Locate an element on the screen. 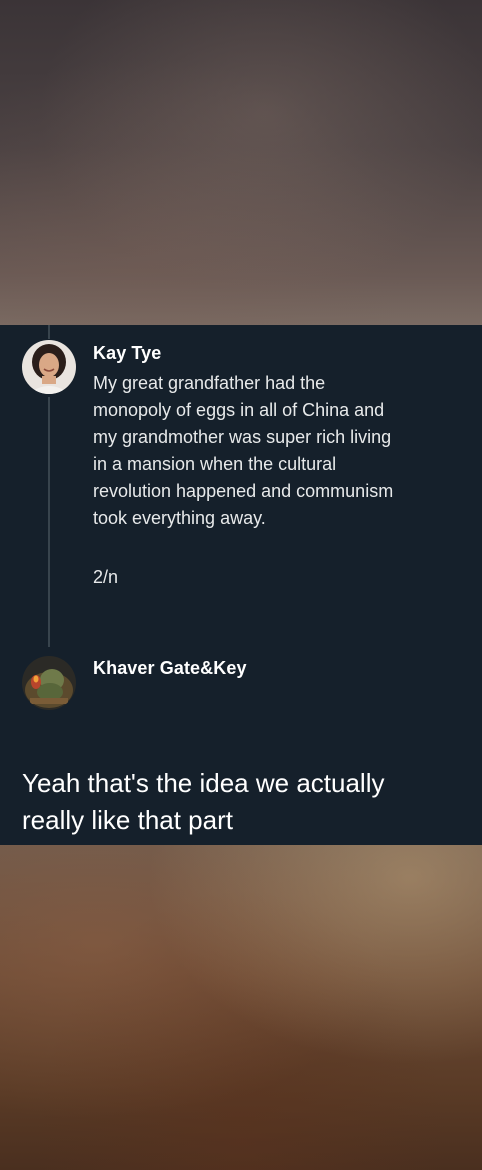  tweet-text-line: revolution happened and communism is located at coordinates (243, 491).